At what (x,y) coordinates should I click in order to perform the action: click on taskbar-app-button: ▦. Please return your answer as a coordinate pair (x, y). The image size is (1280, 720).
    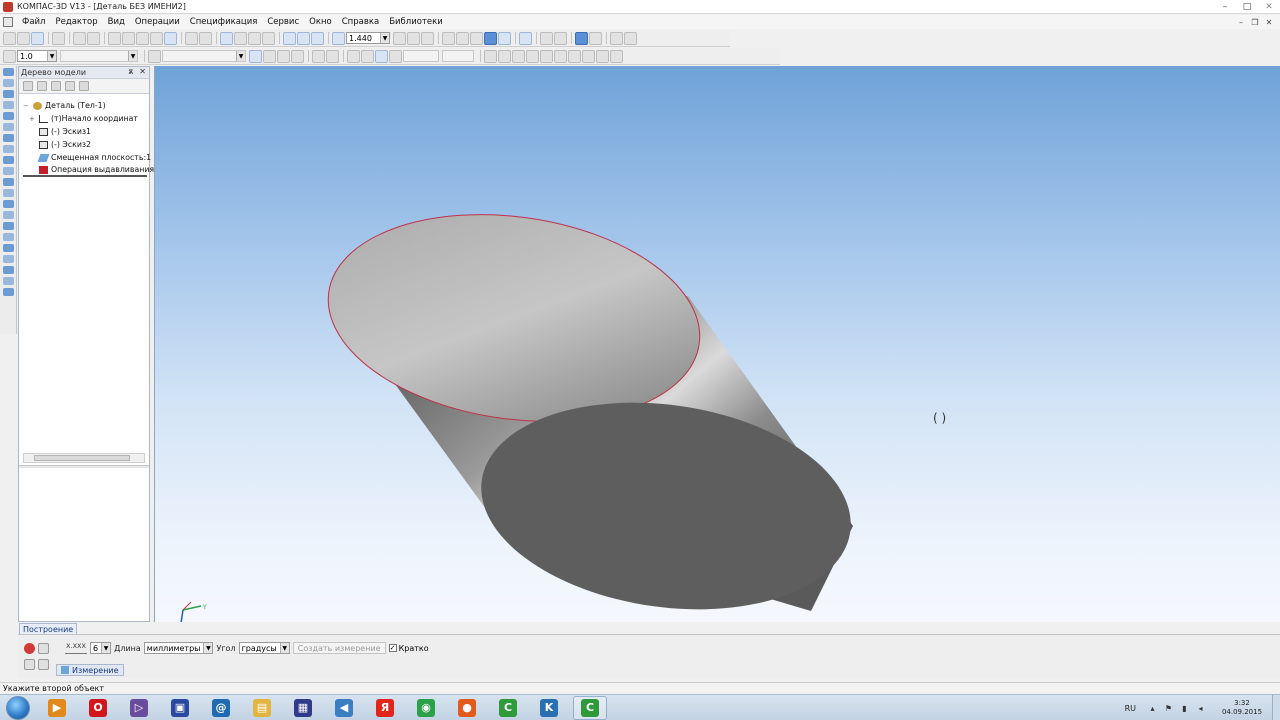
    Looking at the image, I should click on (303, 708).